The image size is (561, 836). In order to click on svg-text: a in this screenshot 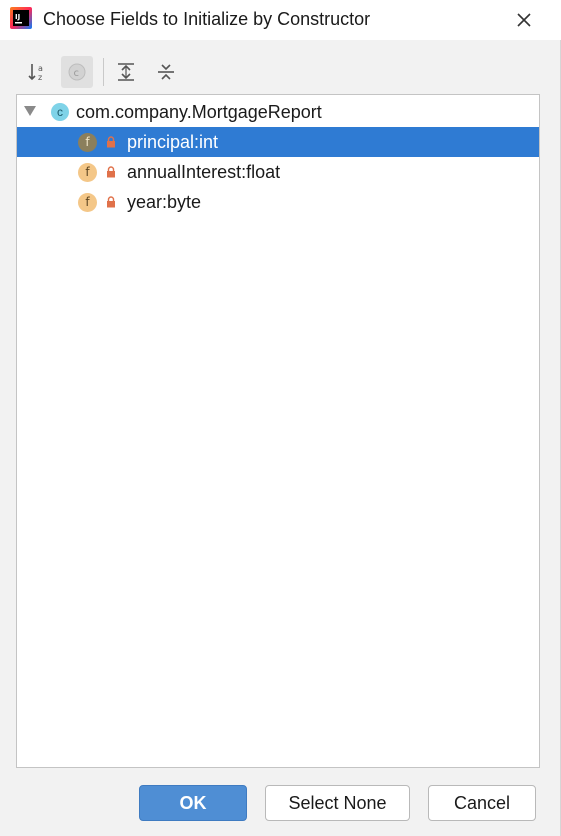, I will do `click(40, 68)`.